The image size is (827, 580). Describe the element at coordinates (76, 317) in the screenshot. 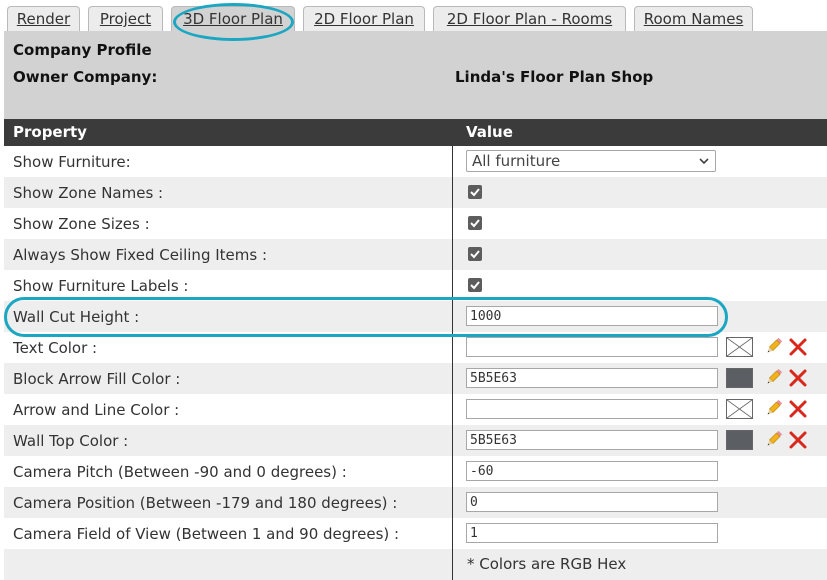

I see `row-label: Wall Cut Height :` at that location.